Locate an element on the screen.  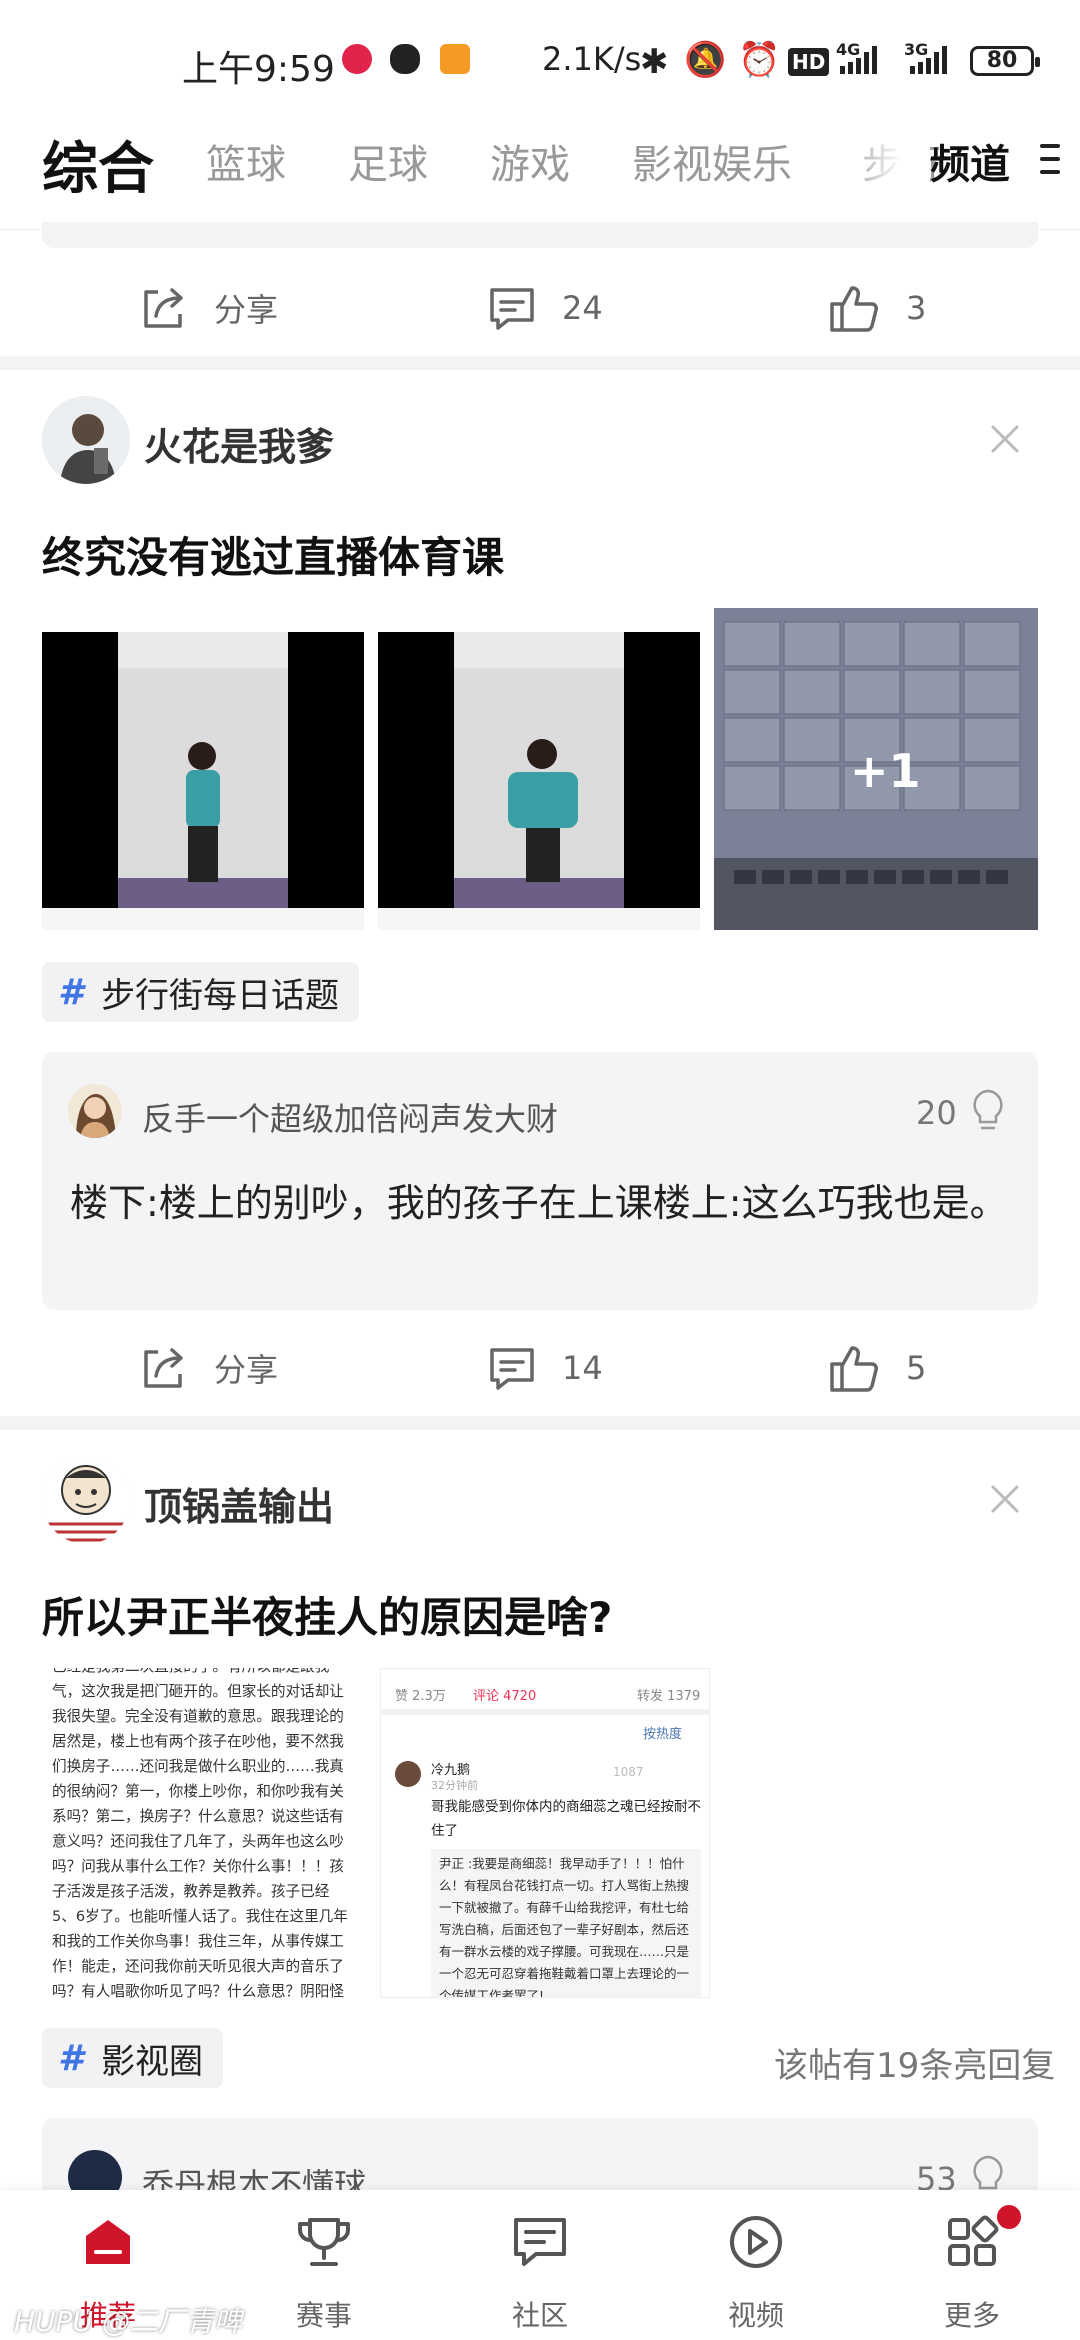
tab-entertainment: 影视娱乐 is located at coordinates (712, 161).